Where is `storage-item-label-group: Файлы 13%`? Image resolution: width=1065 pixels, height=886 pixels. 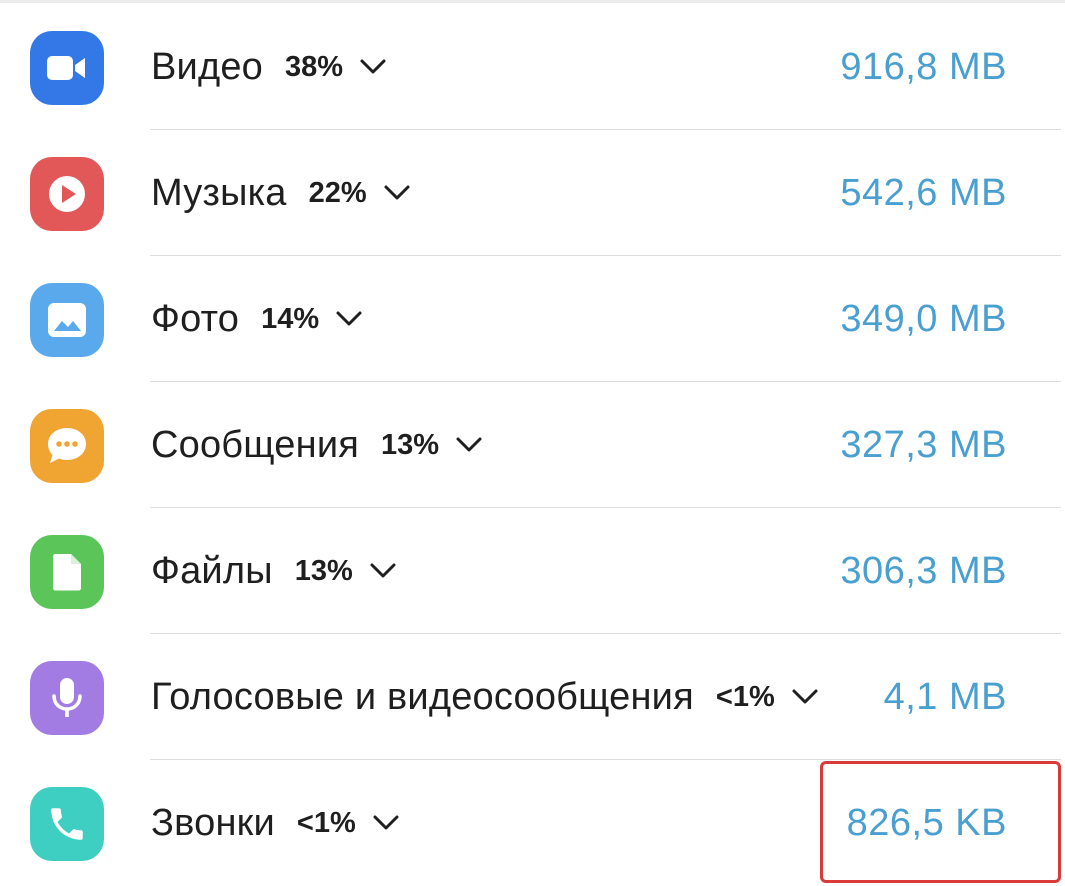 storage-item-label-group: Файлы 13% is located at coordinates (274, 571).